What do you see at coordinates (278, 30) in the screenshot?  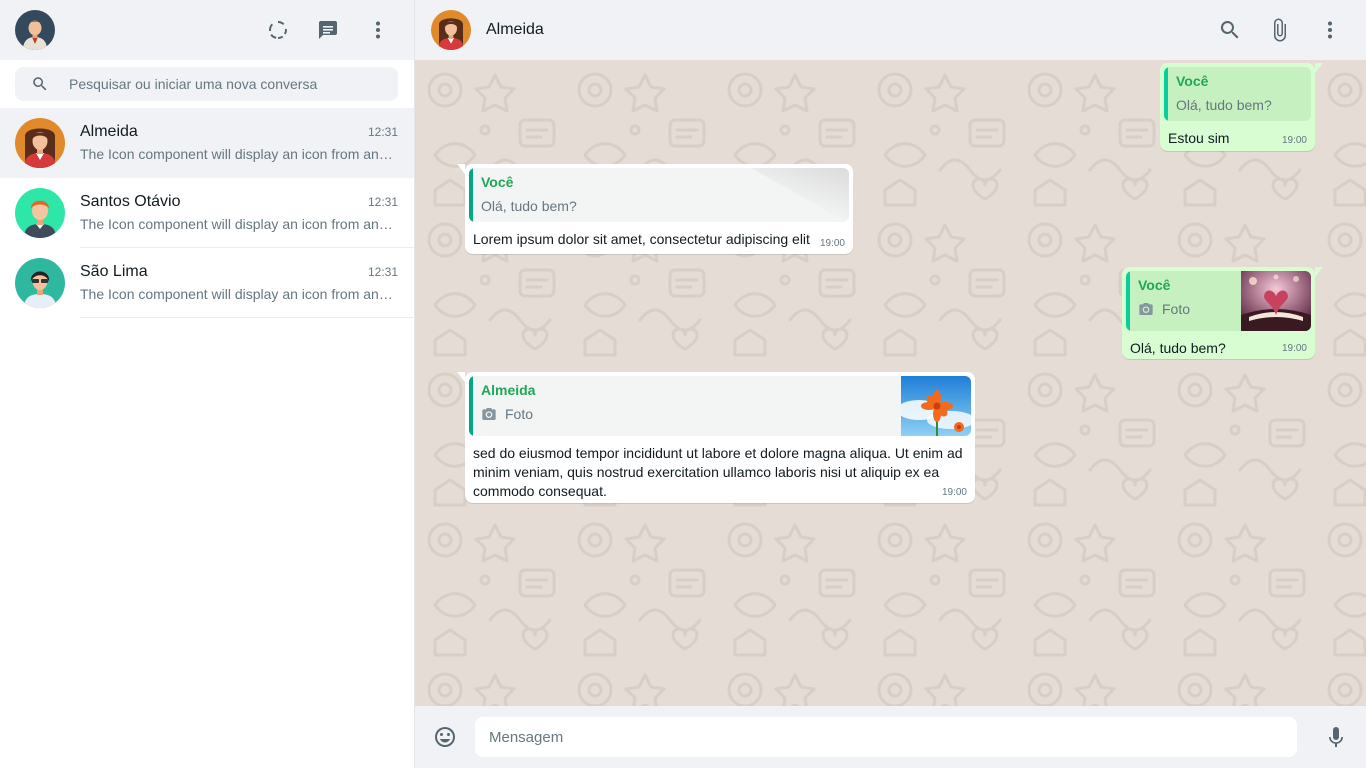 I see `status-icon` at bounding box center [278, 30].